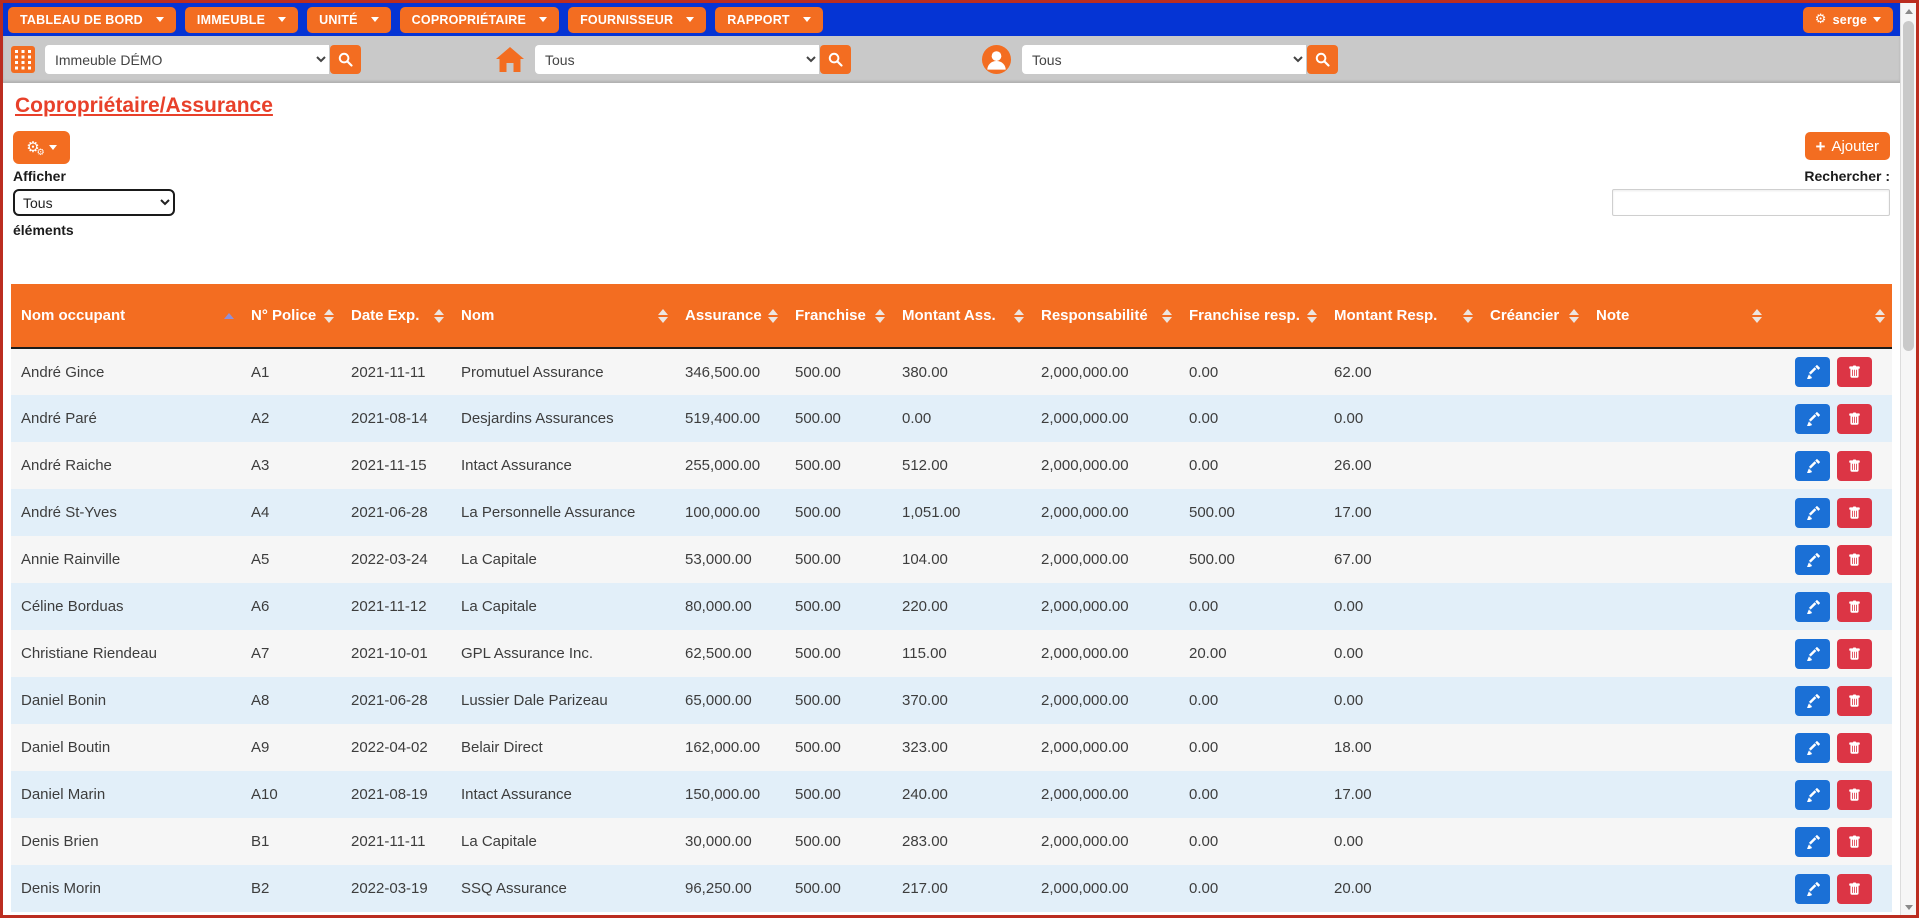 This screenshot has height=918, width=1919. Describe the element at coordinates (1105, 316) in the screenshot. I see `header-responsabilite: Responsabilité` at that location.